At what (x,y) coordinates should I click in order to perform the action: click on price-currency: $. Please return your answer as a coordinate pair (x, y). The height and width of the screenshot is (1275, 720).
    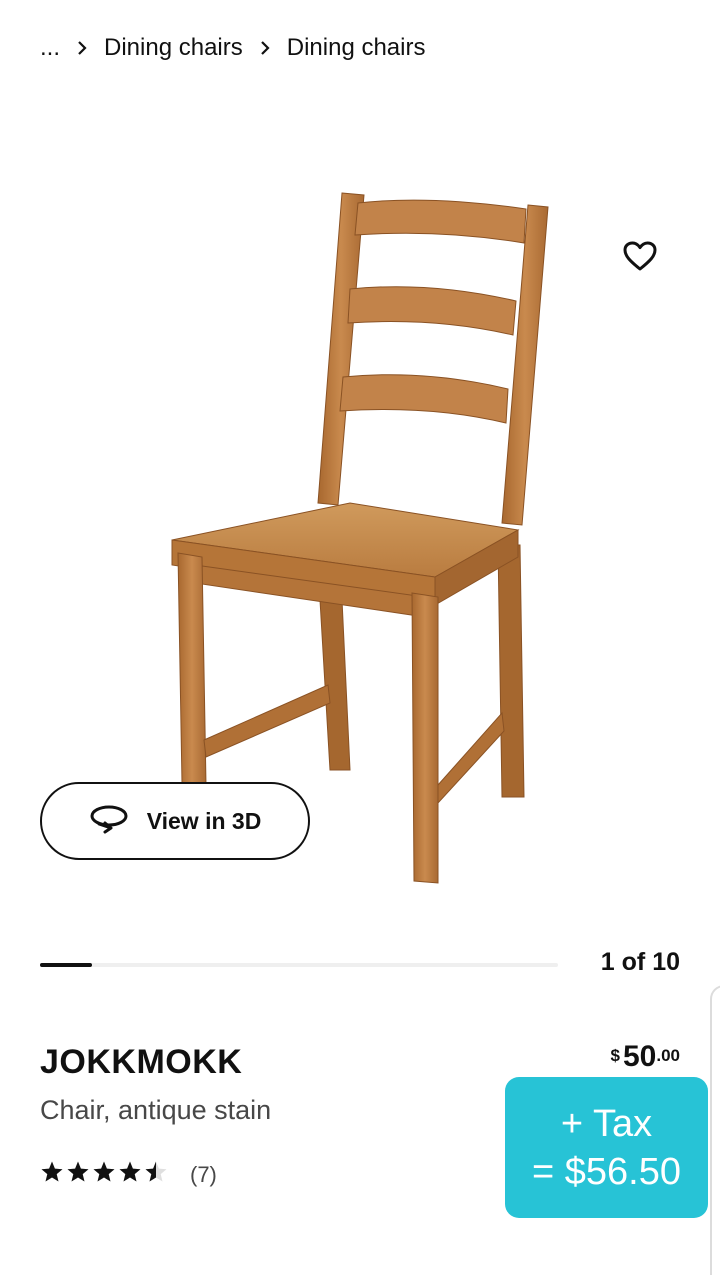
    Looking at the image, I should click on (615, 1055).